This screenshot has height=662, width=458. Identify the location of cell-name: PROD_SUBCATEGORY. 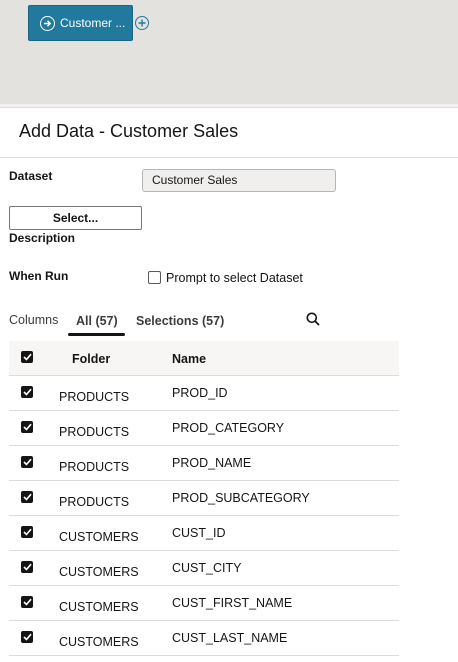
(241, 498).